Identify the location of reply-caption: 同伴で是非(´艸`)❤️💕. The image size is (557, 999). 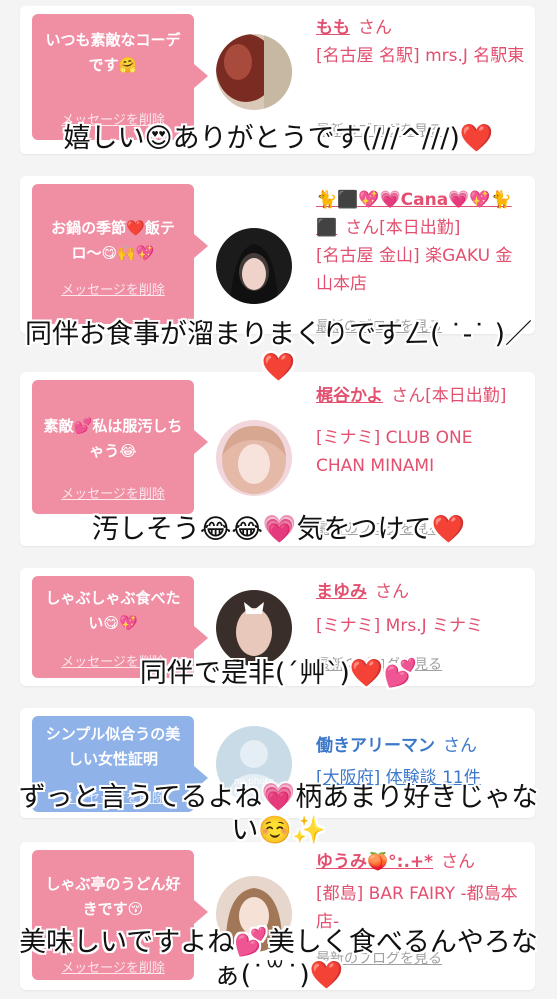
(278, 673).